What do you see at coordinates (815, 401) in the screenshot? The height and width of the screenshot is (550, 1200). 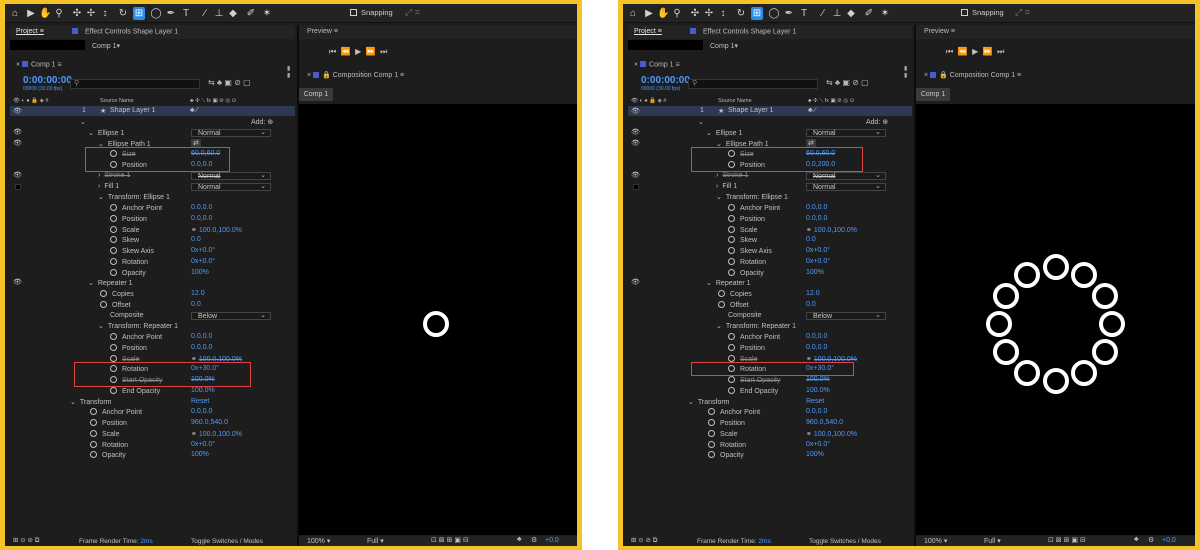 I see `property-value: Reset` at bounding box center [815, 401].